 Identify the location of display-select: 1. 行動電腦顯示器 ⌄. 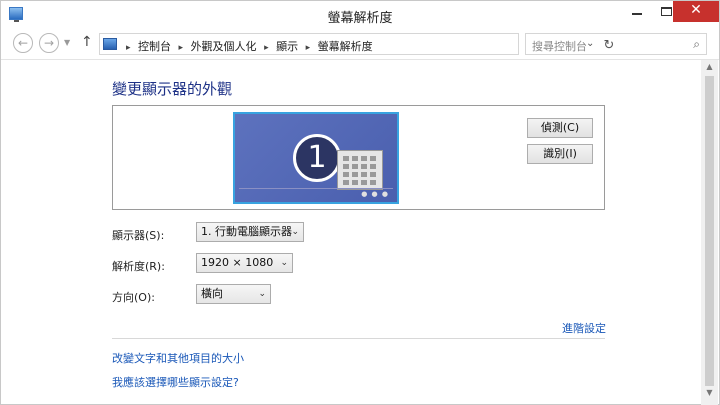
(250, 232).